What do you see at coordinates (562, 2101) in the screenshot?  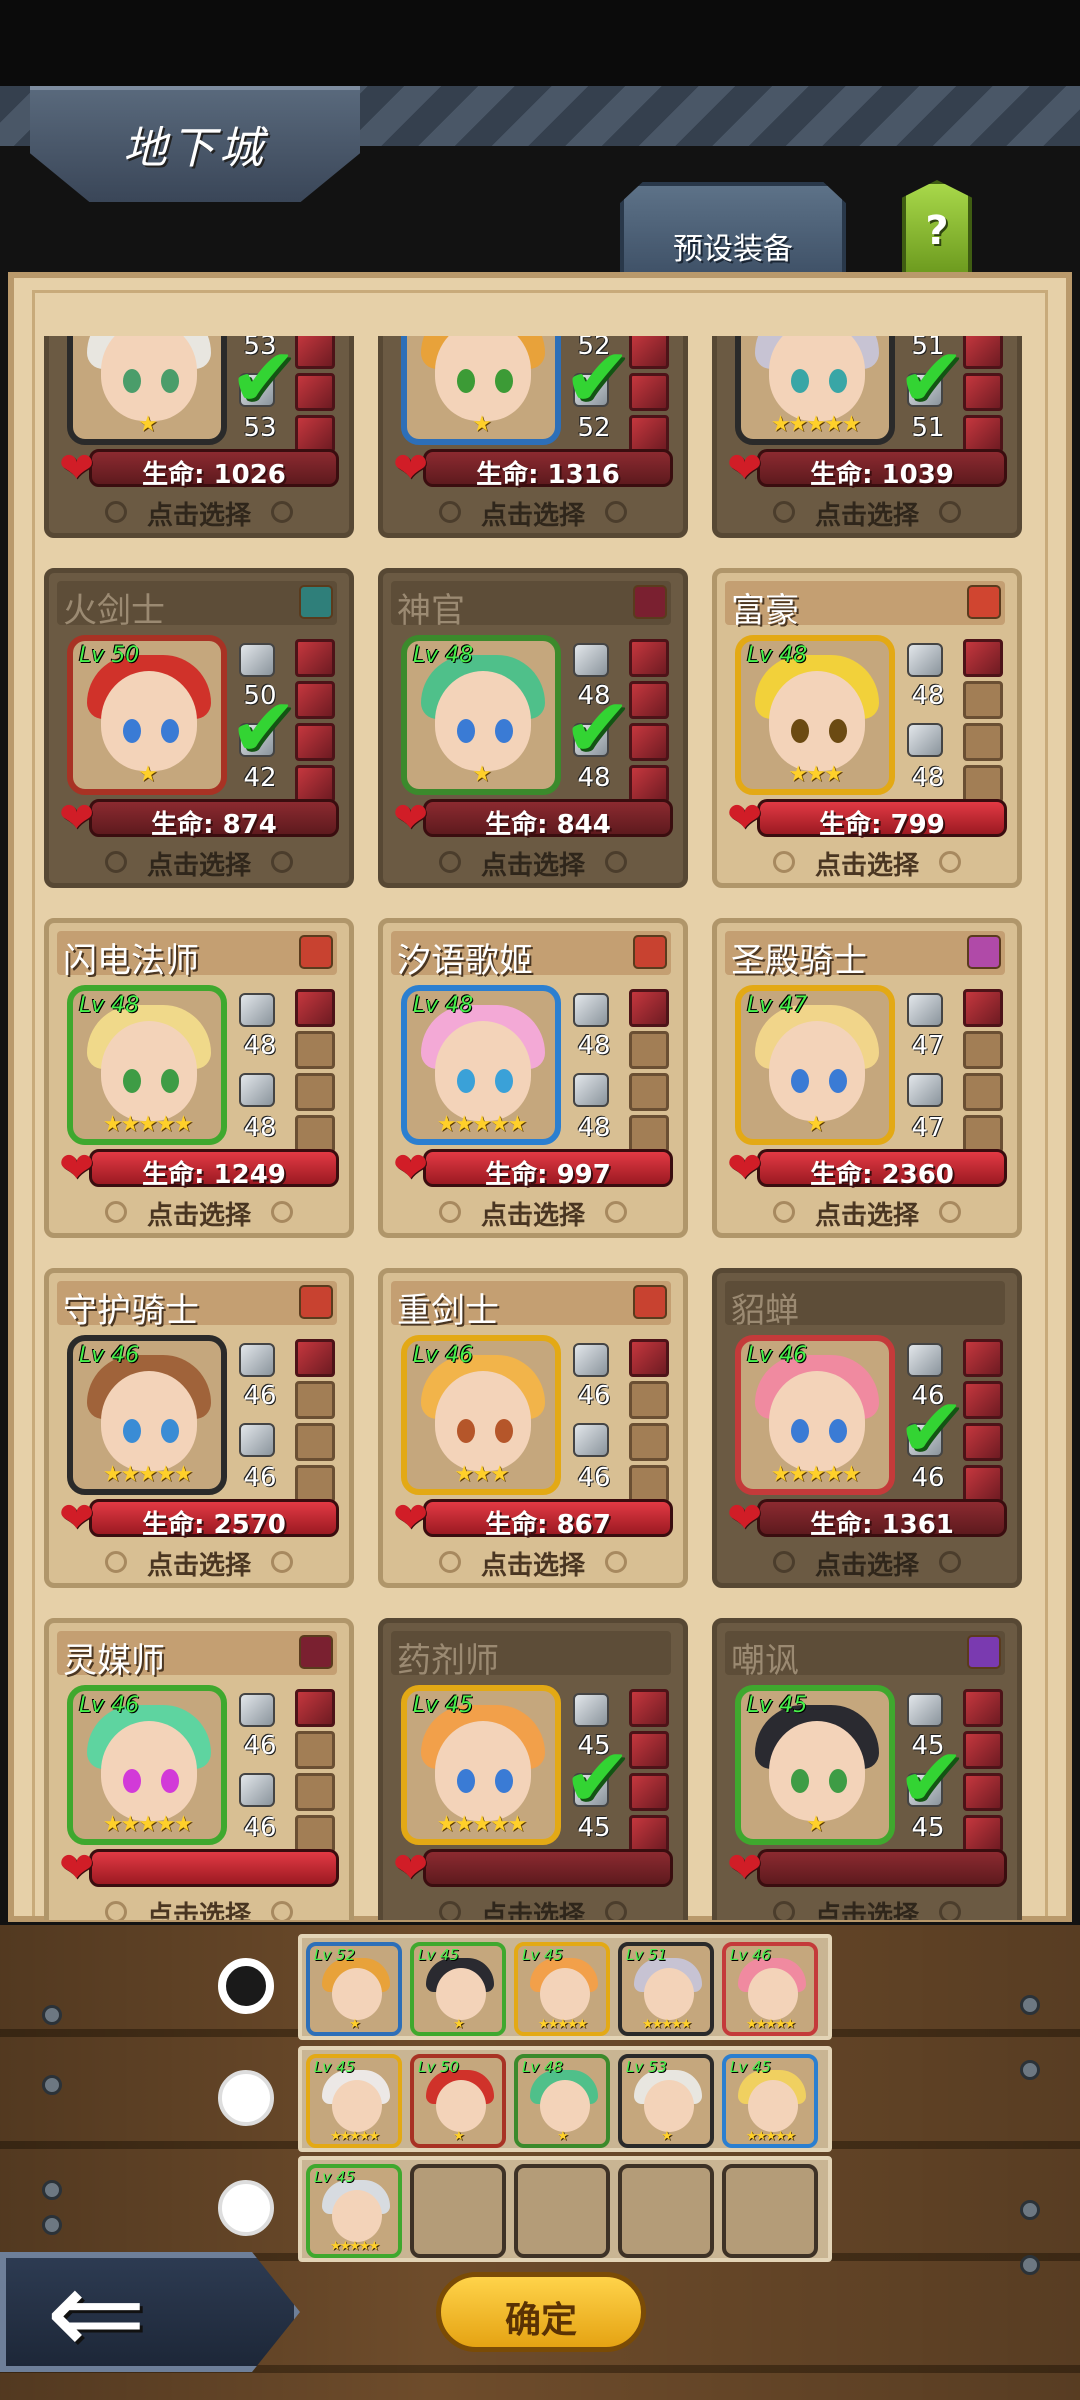 I see `team-member: Lv 48 ★` at bounding box center [562, 2101].